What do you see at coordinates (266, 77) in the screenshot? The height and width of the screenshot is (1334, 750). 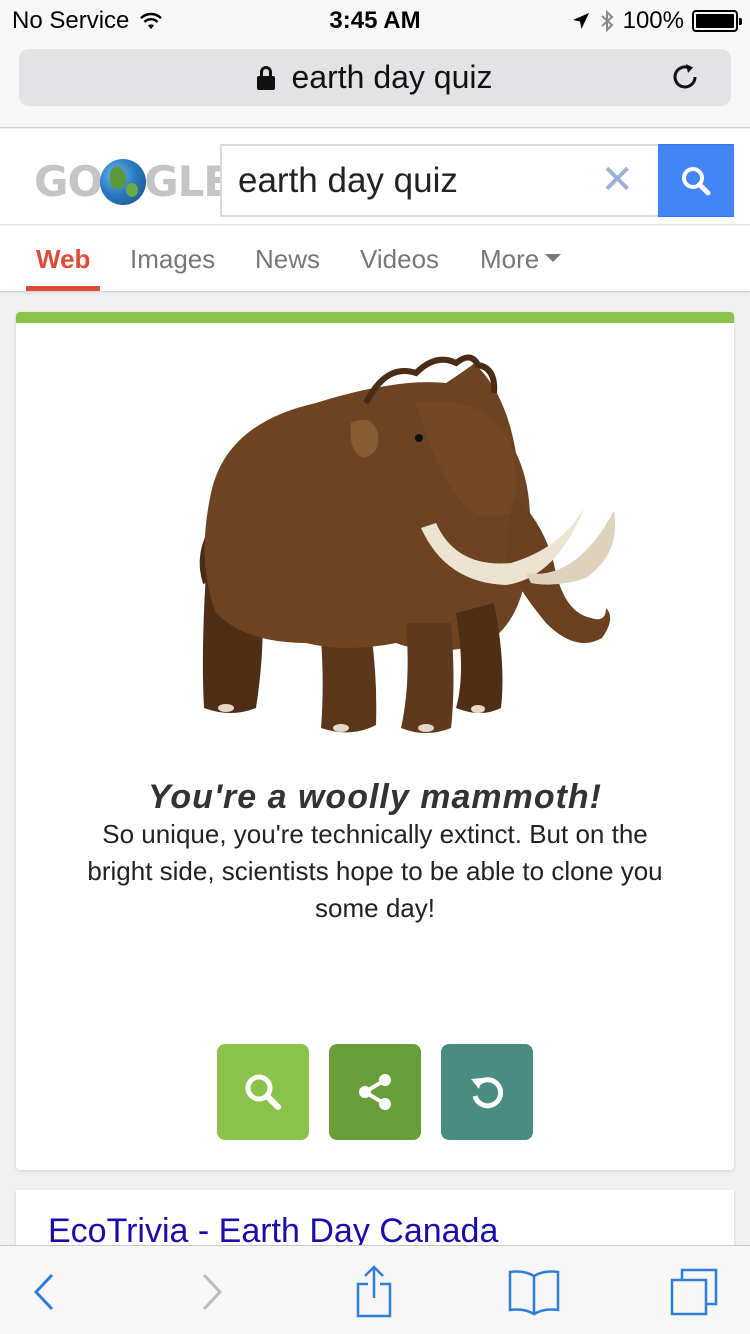 I see `lock-icon` at bounding box center [266, 77].